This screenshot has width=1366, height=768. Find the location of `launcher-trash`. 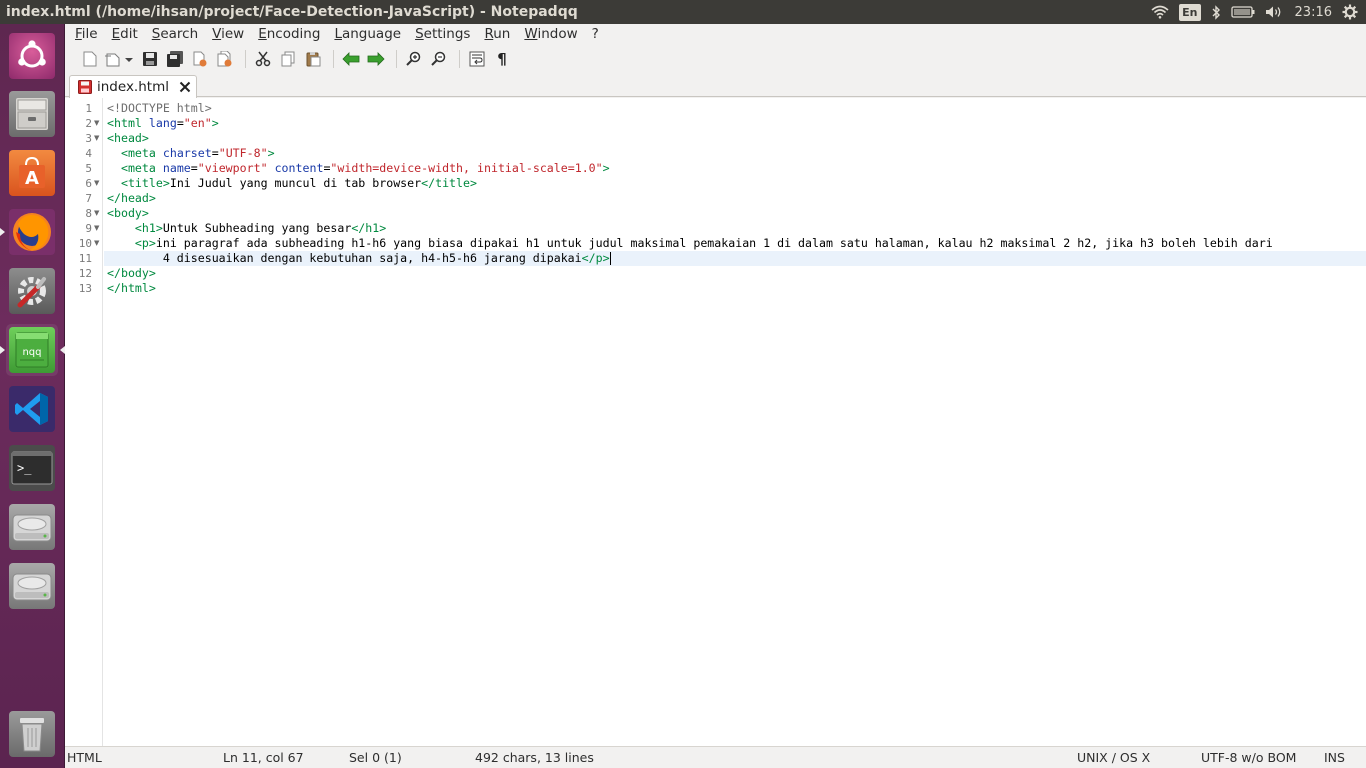

launcher-trash is located at coordinates (32, 734).